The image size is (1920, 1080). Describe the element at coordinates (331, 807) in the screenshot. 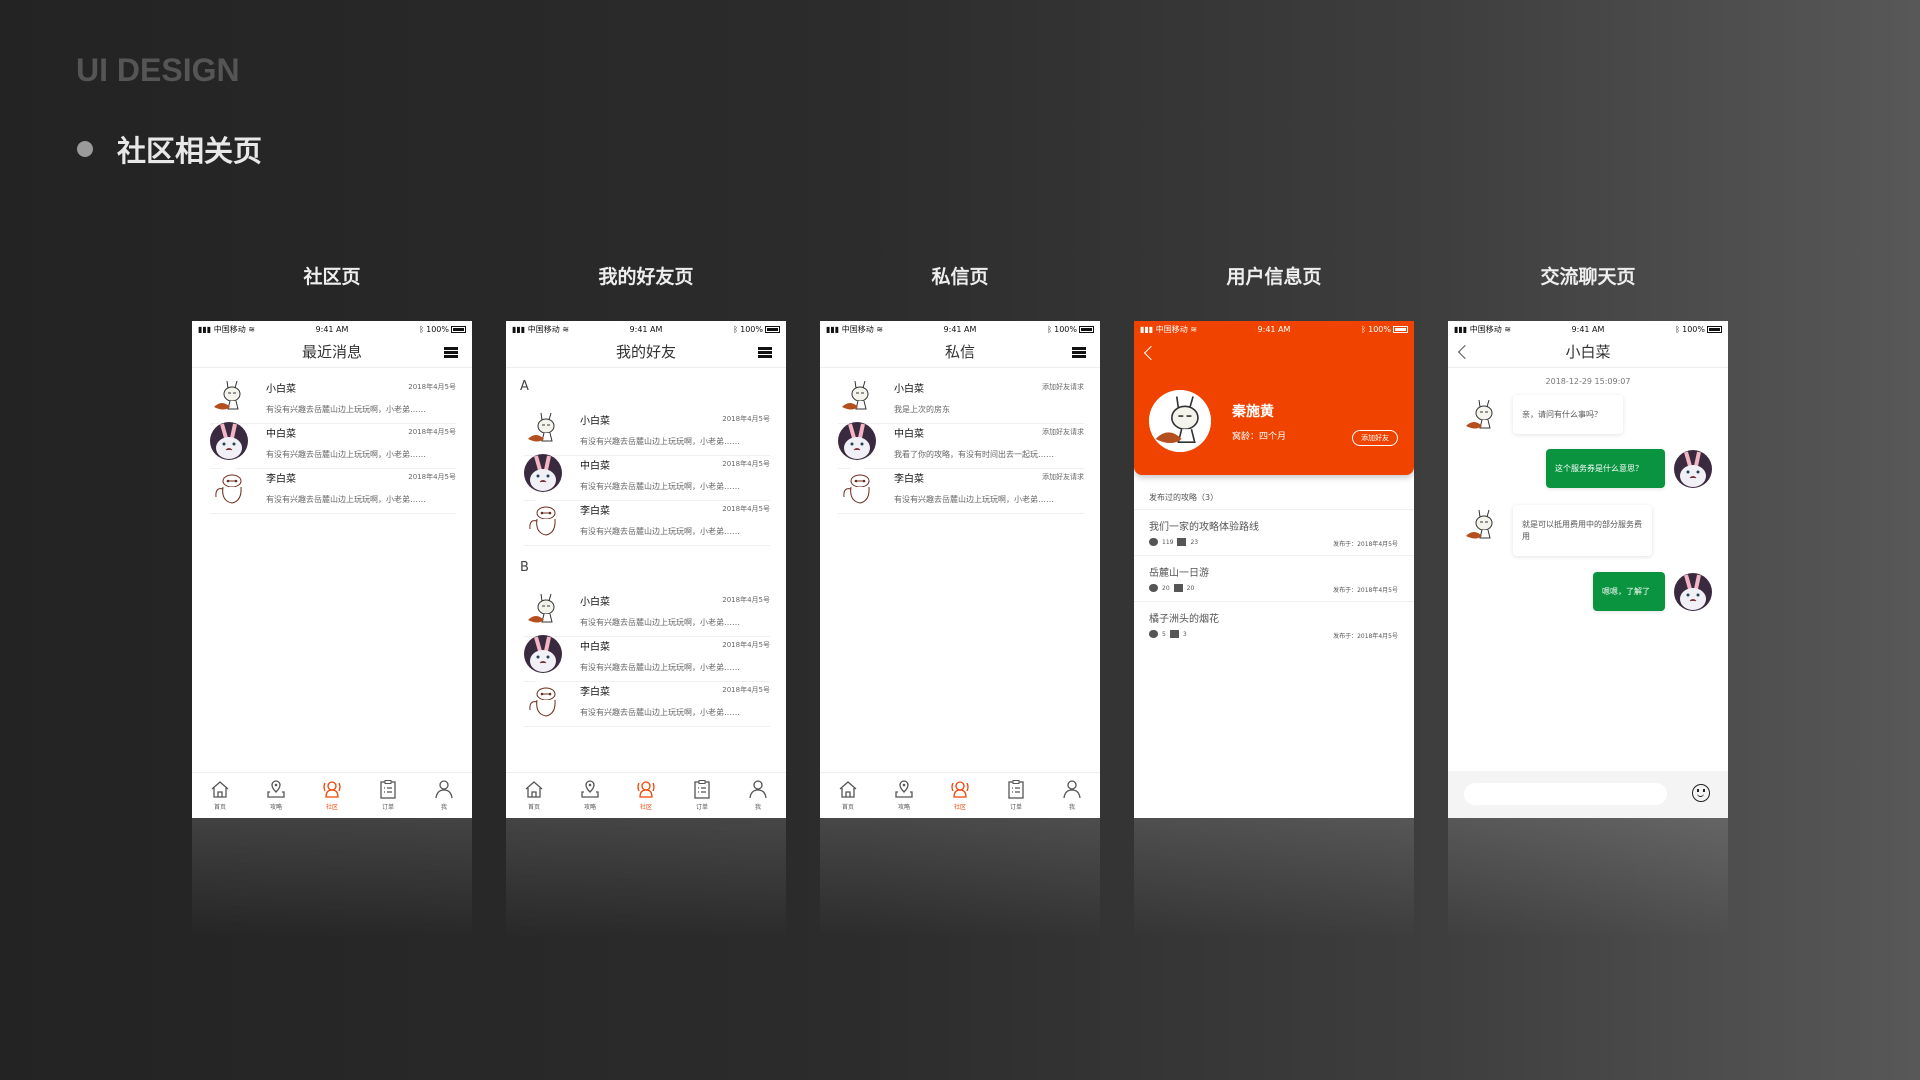

I see `tab-label: 社区` at that location.